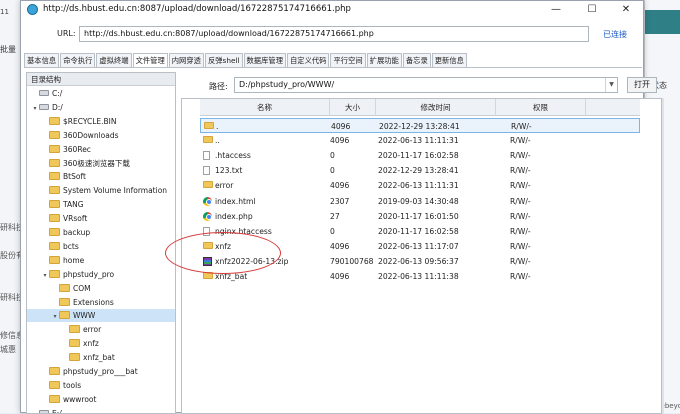  Describe the element at coordinates (101, 190) in the screenshot. I see `tree-node: System Volume Information` at that location.